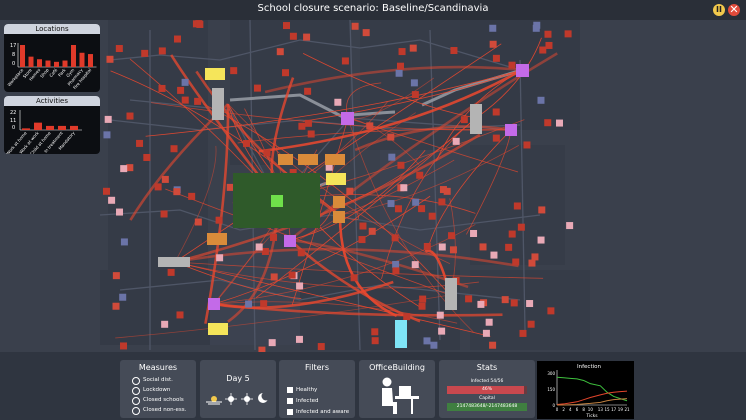 Image resolution: width=746 pixels, height=420 pixels. I want to click on social-distance-radio, so click(136, 381).